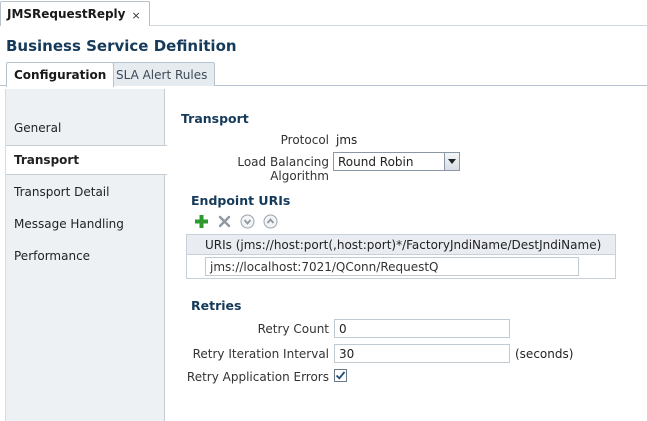 The image size is (647, 421). Describe the element at coordinates (85, 224) in the screenshot. I see `nav-item-message-handling: Message Handling` at that location.